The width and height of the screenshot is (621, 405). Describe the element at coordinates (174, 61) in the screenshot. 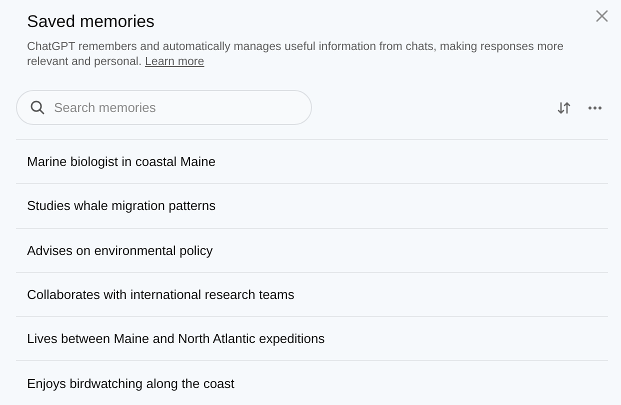

I see `learn-more-link: Learn more` at that location.